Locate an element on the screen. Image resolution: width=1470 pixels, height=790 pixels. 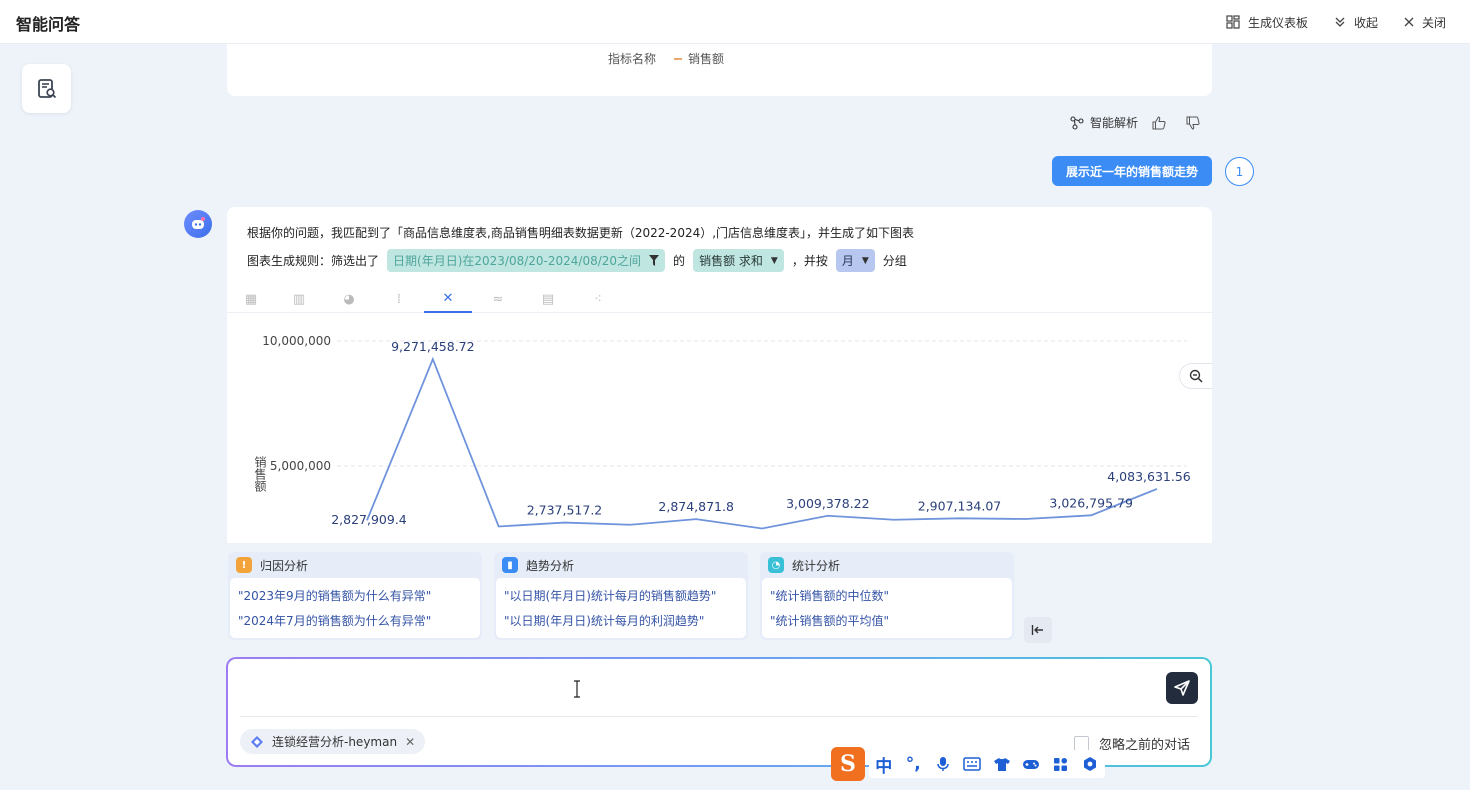
analysis-icon is located at coordinates (1077, 122).